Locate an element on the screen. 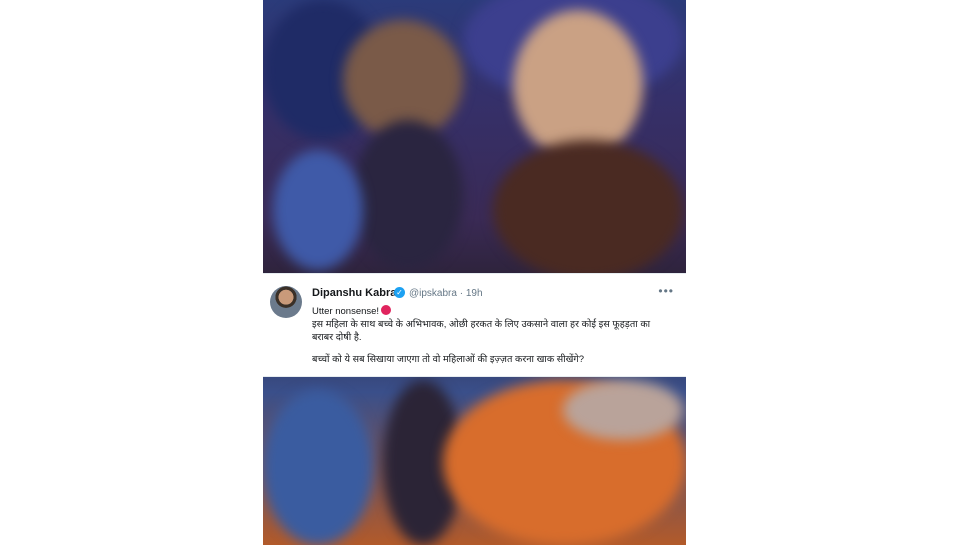 The height and width of the screenshot is (545, 970). author-handle: @ipskabra · 19h is located at coordinates (446, 293).